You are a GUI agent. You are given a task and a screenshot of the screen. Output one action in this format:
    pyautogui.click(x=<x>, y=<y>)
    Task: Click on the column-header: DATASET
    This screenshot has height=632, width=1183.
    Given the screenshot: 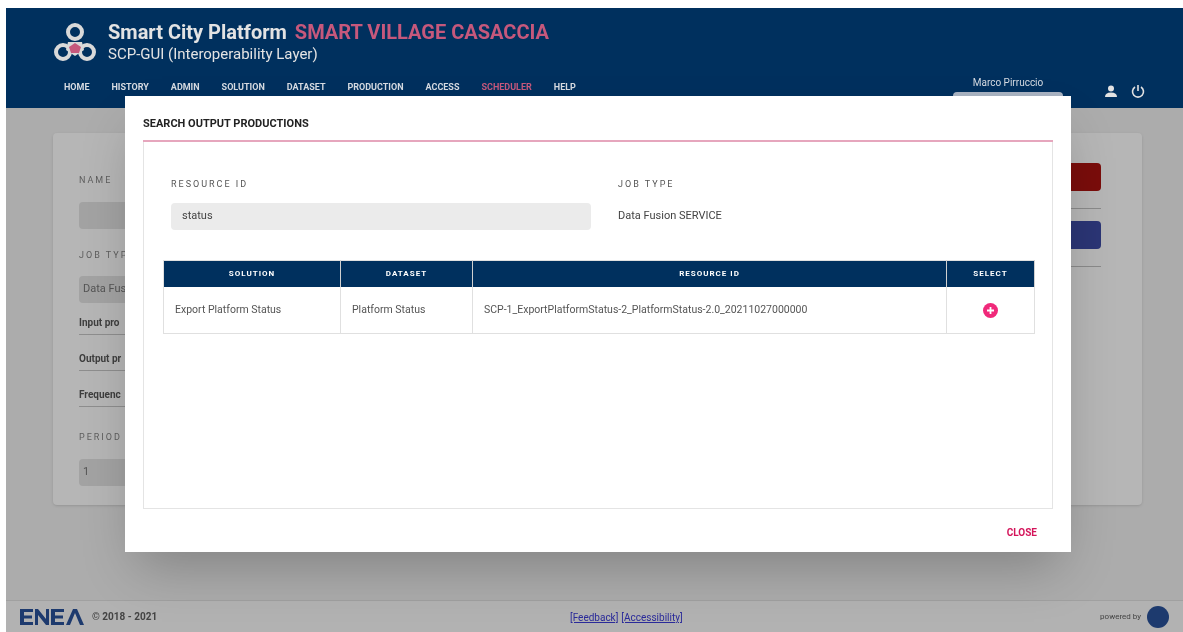 What is the action you would take?
    pyautogui.click(x=406, y=273)
    